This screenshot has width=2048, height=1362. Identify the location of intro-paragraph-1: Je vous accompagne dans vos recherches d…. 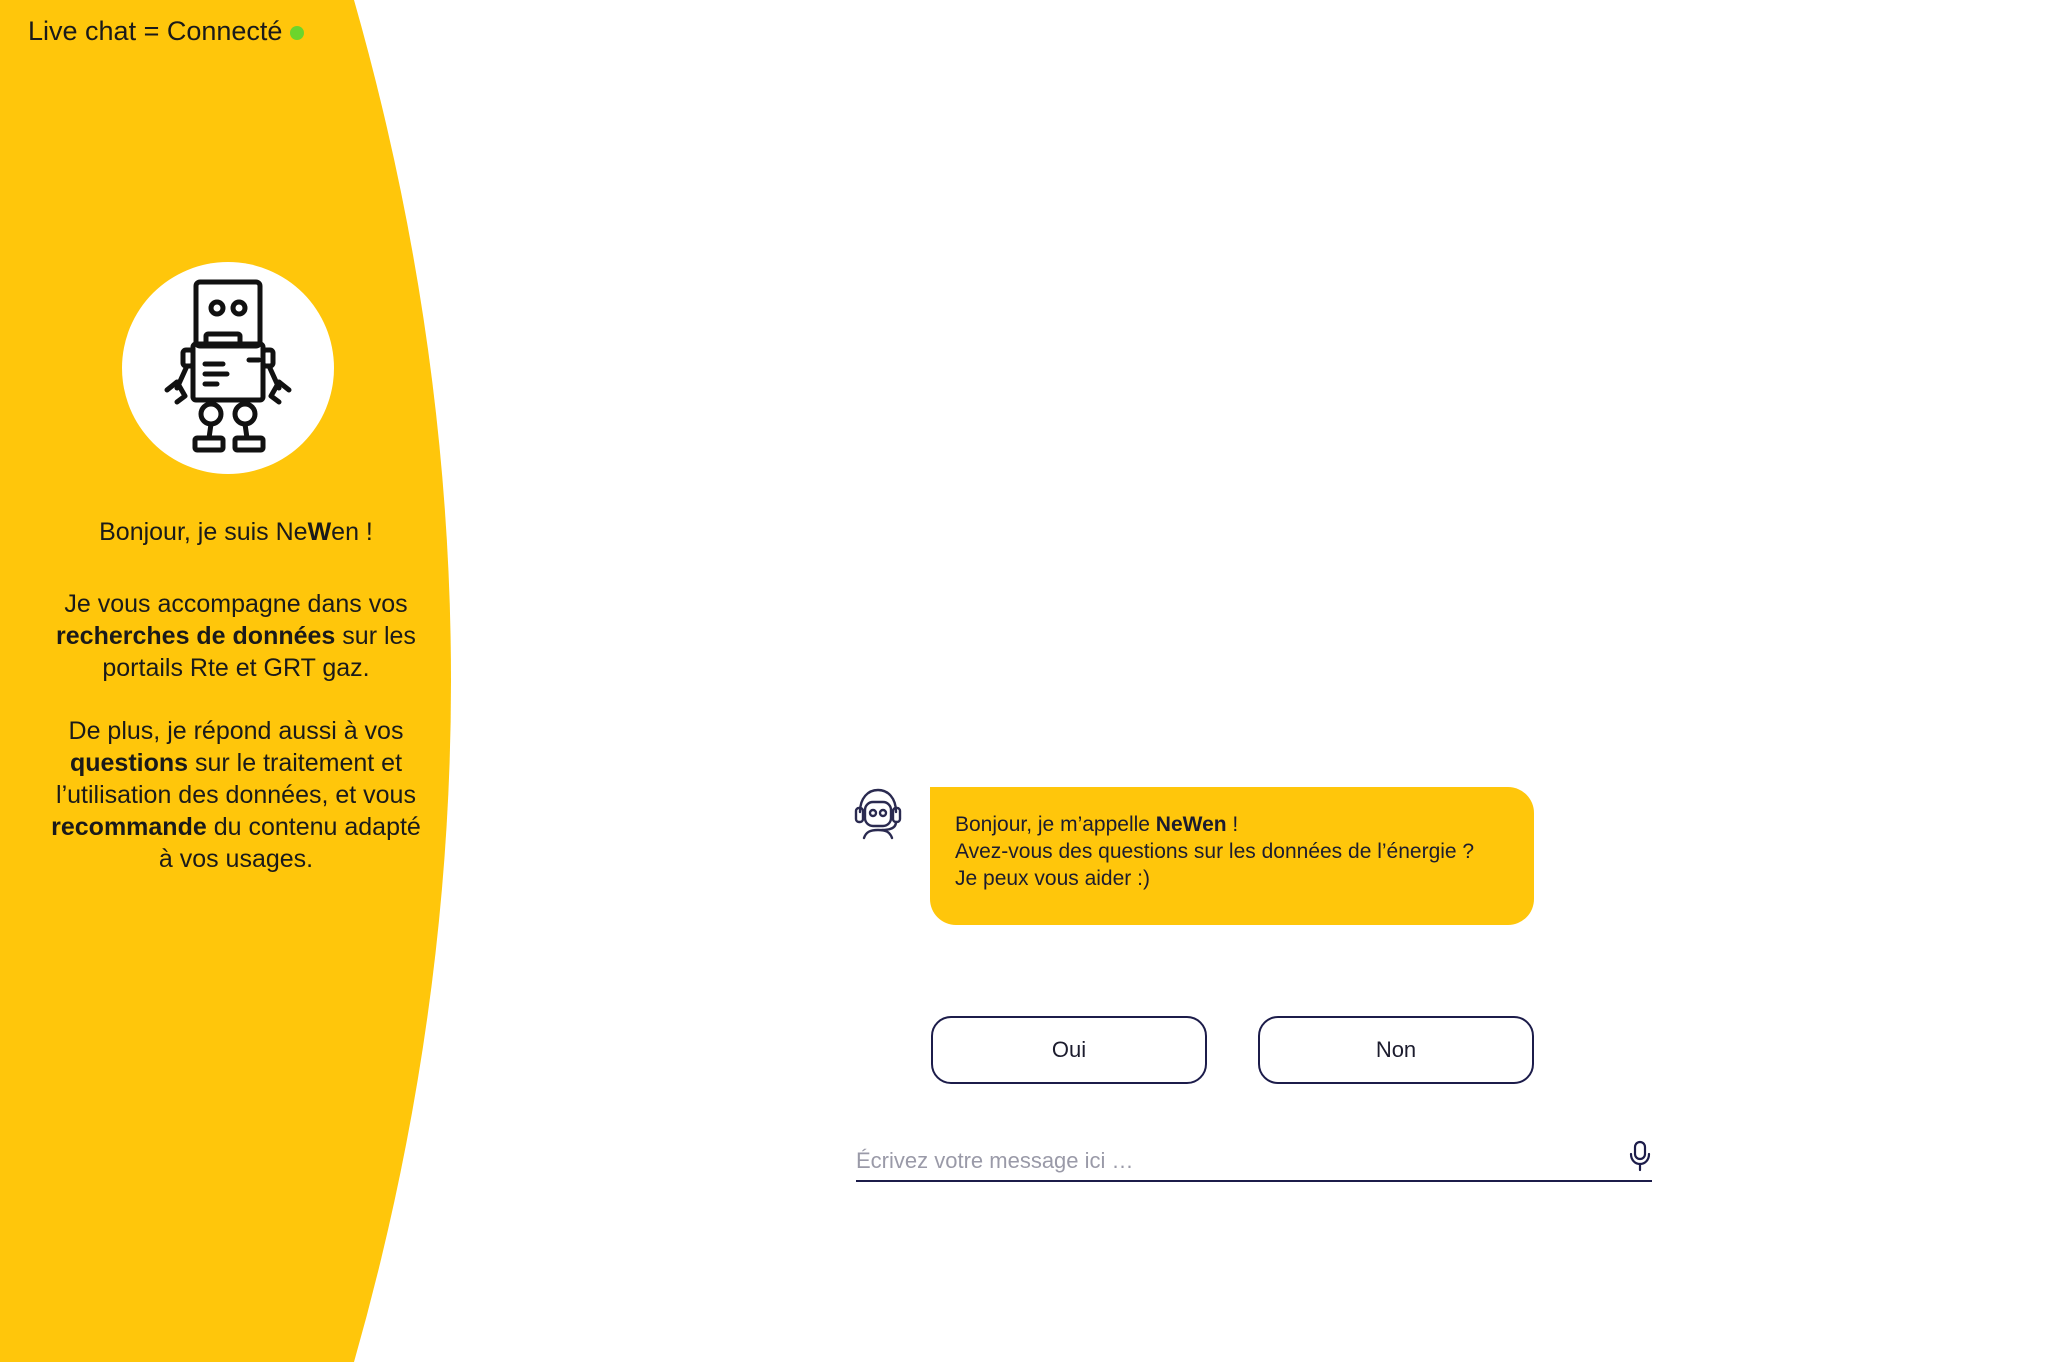
(236, 636).